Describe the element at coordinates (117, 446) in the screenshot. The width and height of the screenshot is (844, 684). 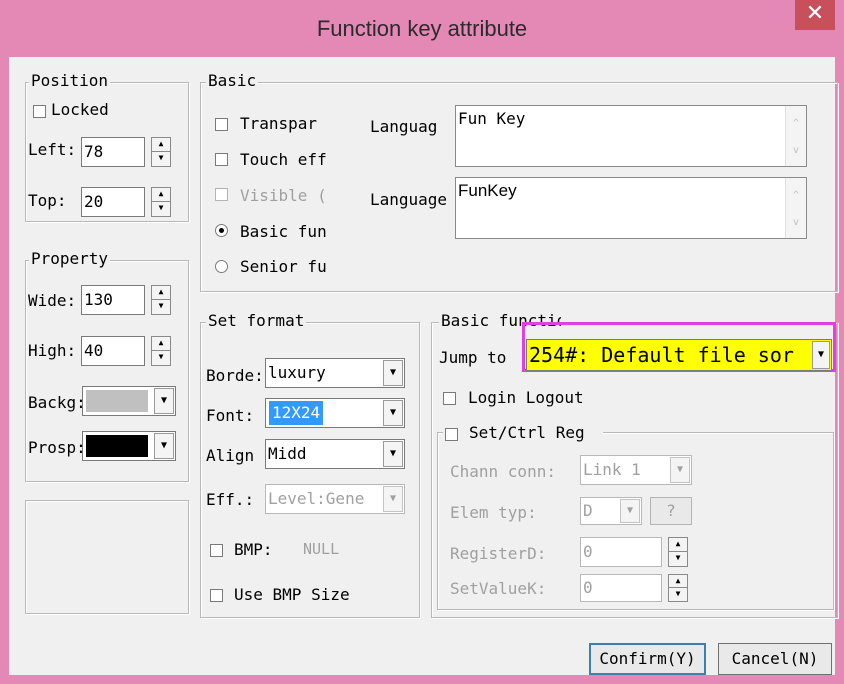
I see `foreground-color-swatch` at that location.